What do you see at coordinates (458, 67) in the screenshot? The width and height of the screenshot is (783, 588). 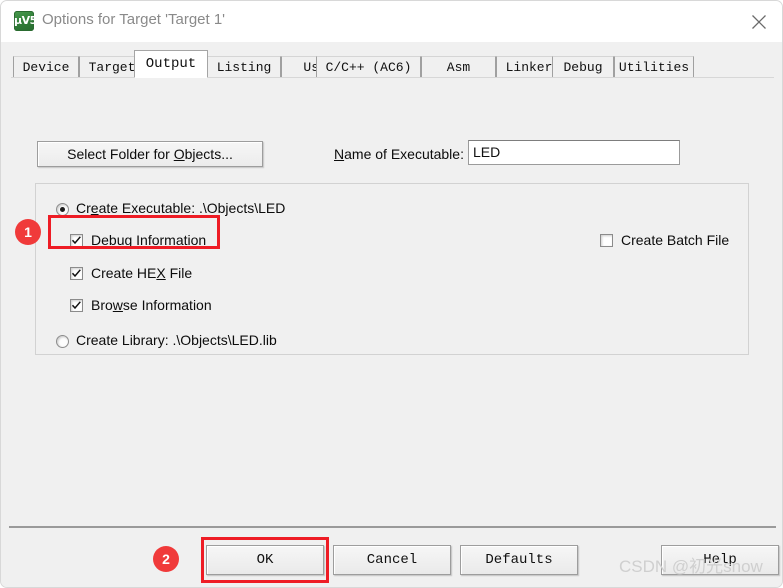 I see `tab-asm: Asm` at bounding box center [458, 67].